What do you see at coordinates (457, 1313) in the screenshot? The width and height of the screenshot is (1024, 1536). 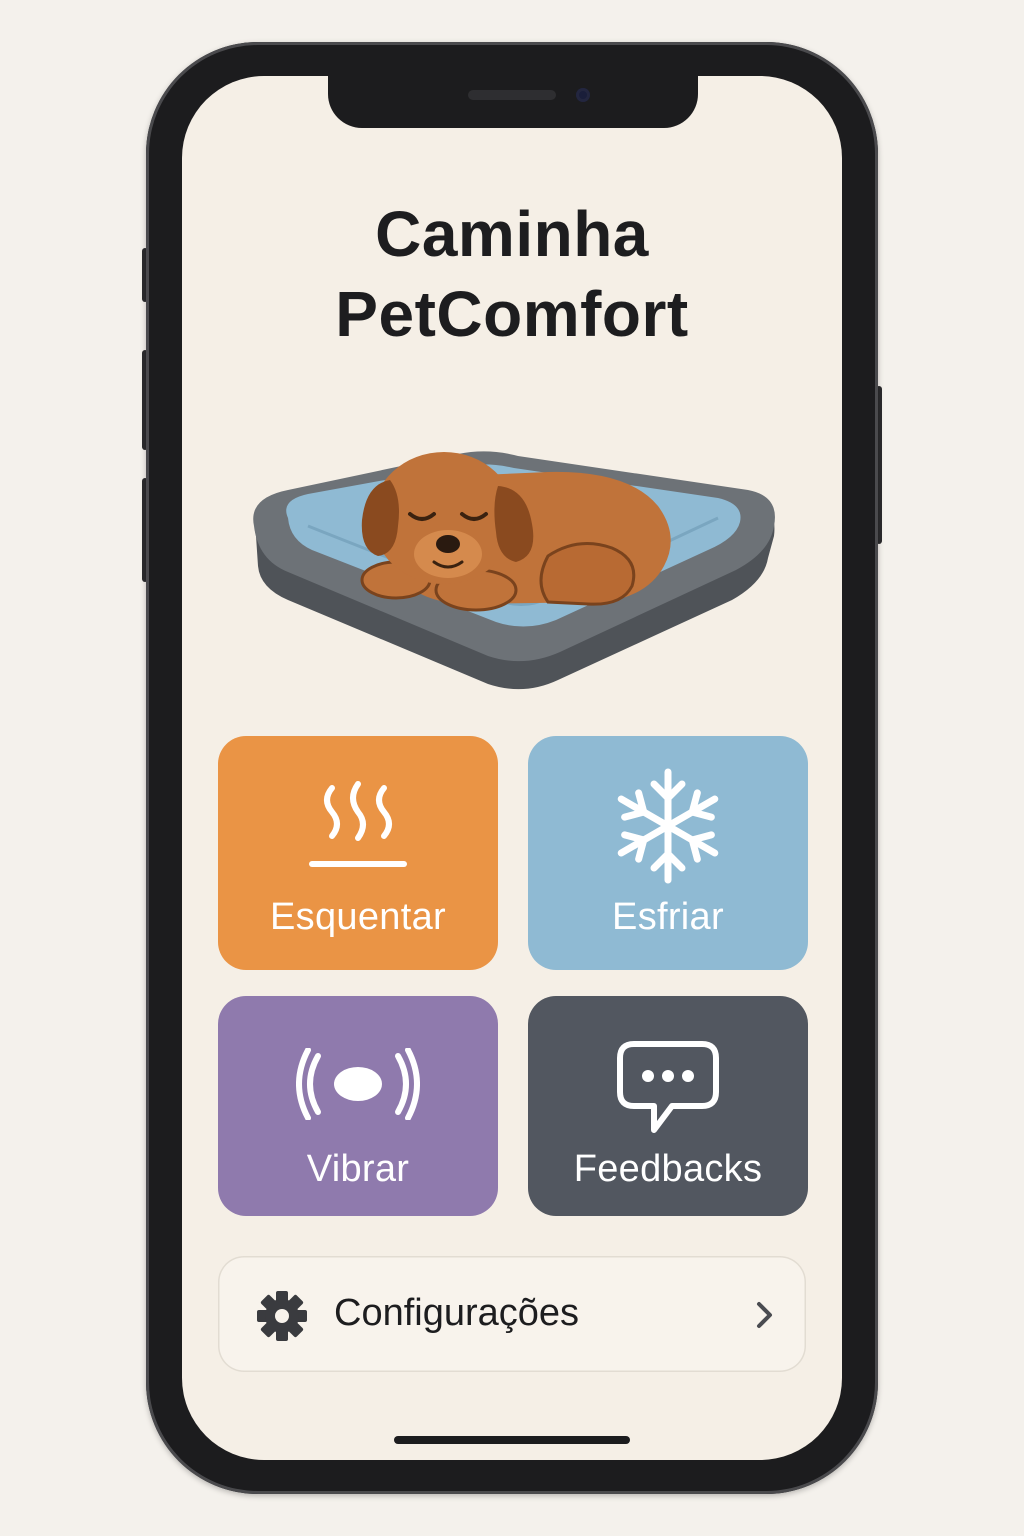 I see `settings-label: Configurações` at bounding box center [457, 1313].